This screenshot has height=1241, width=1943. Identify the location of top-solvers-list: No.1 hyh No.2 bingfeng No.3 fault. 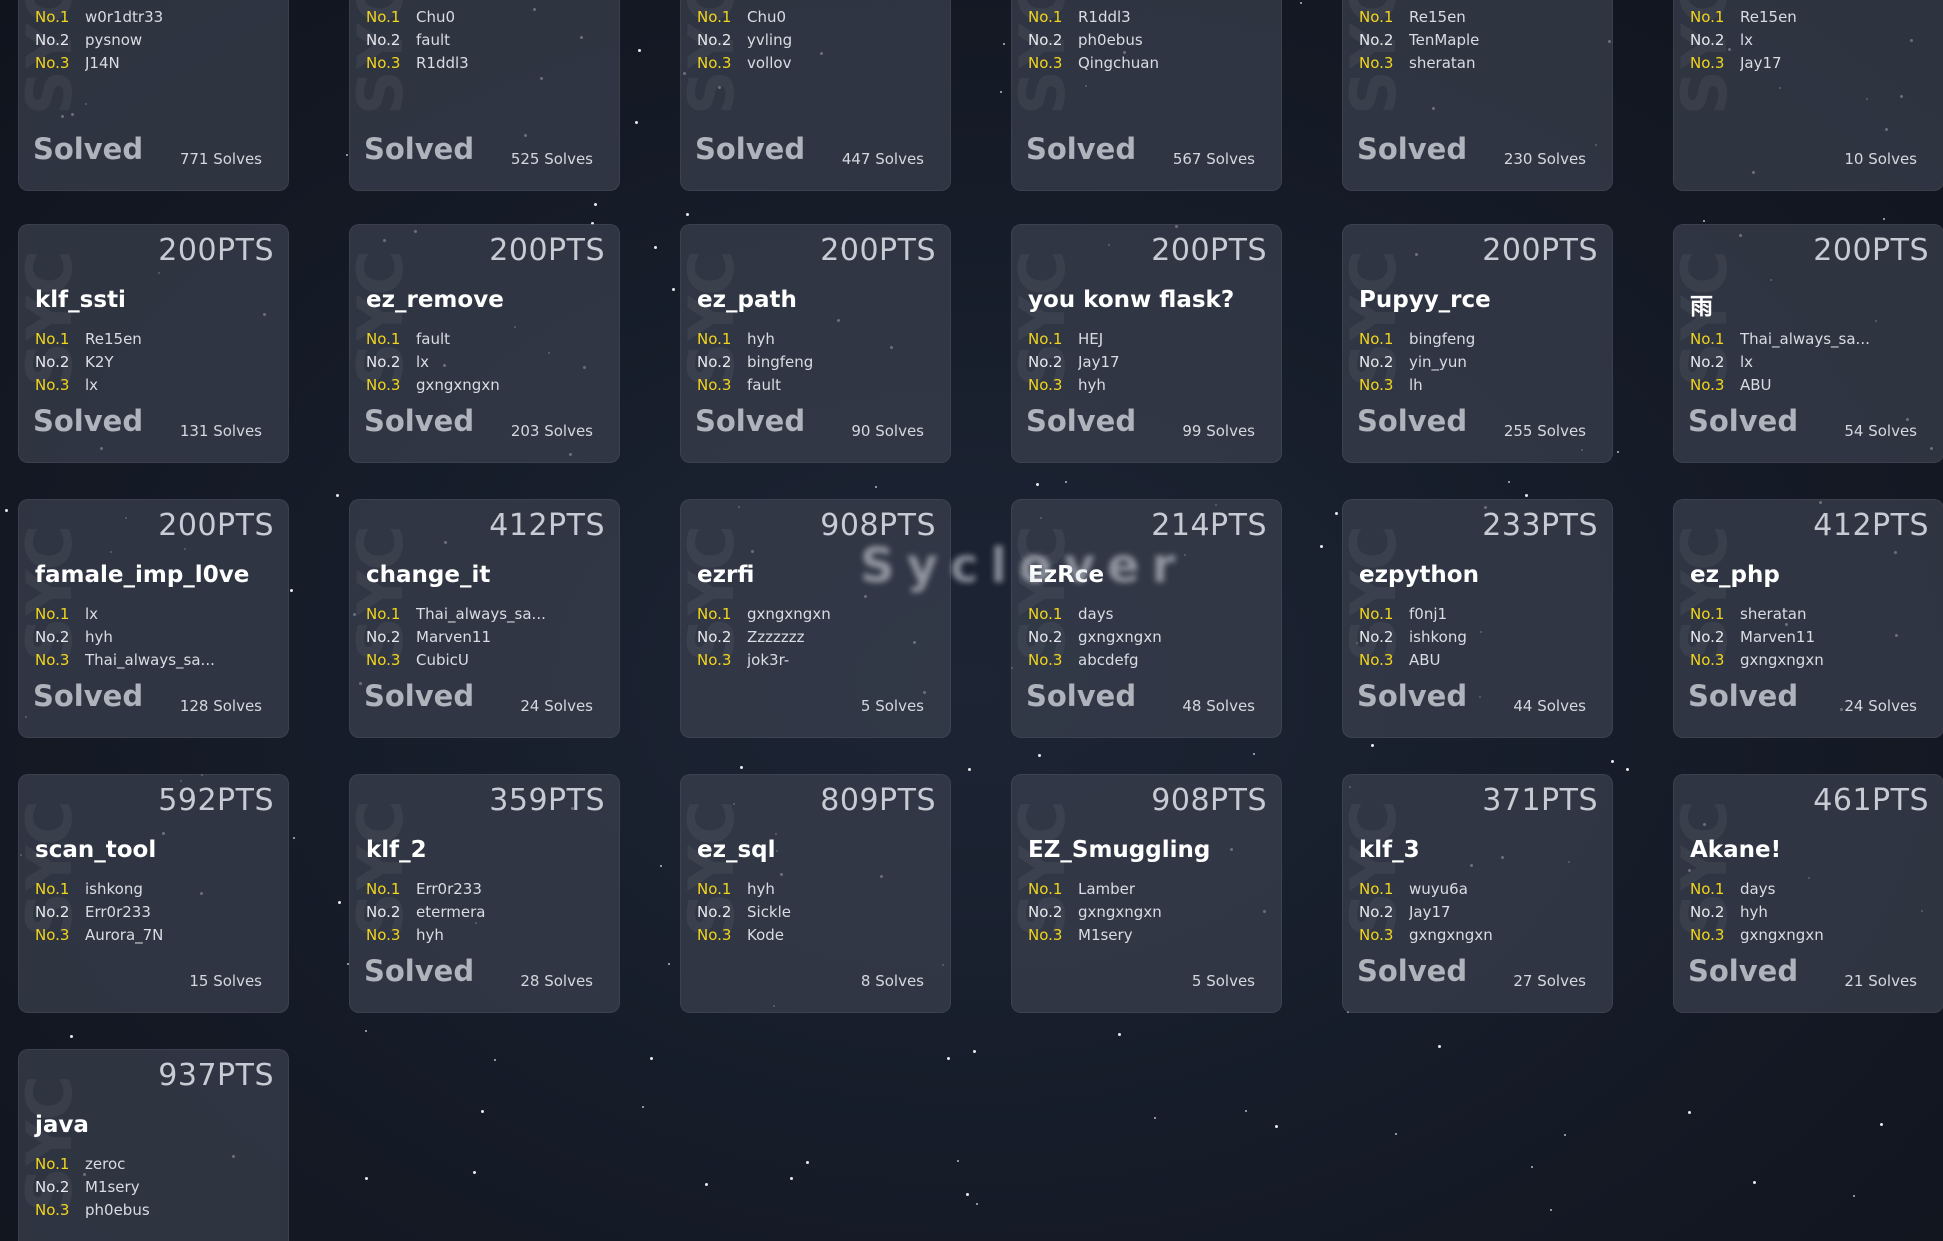
(755, 362).